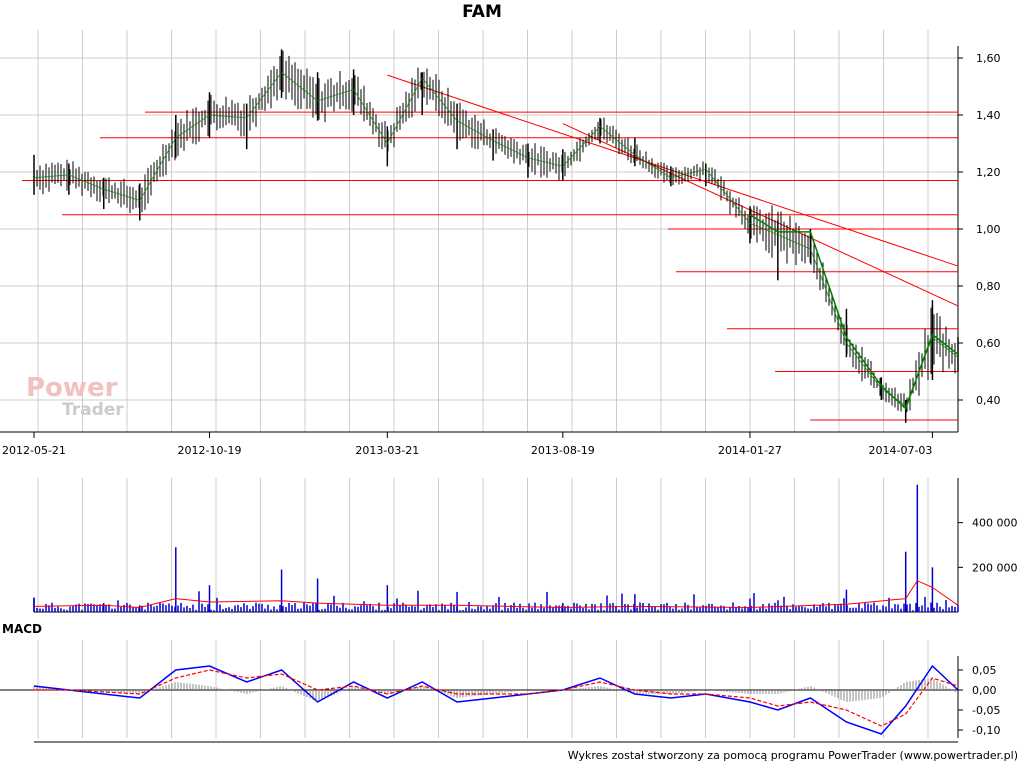  I want to click on x-tick-label: 2014-01-27, so click(750, 450).